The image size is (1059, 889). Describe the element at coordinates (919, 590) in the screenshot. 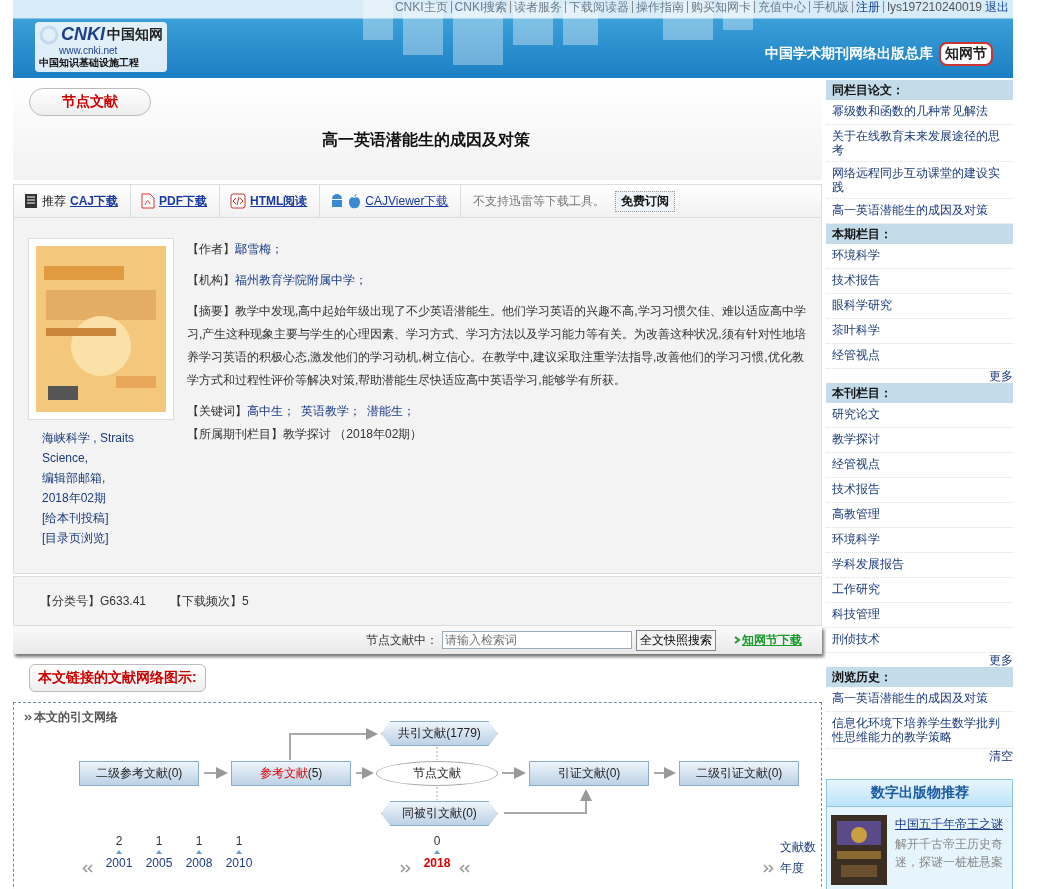

I see `sidebar-link: 工作研究` at that location.